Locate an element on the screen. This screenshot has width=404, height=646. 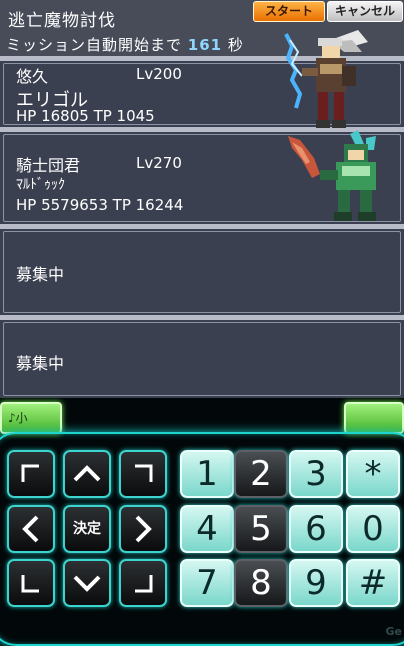
recruit-slot-1: 募集中 is located at coordinates (202, 272).